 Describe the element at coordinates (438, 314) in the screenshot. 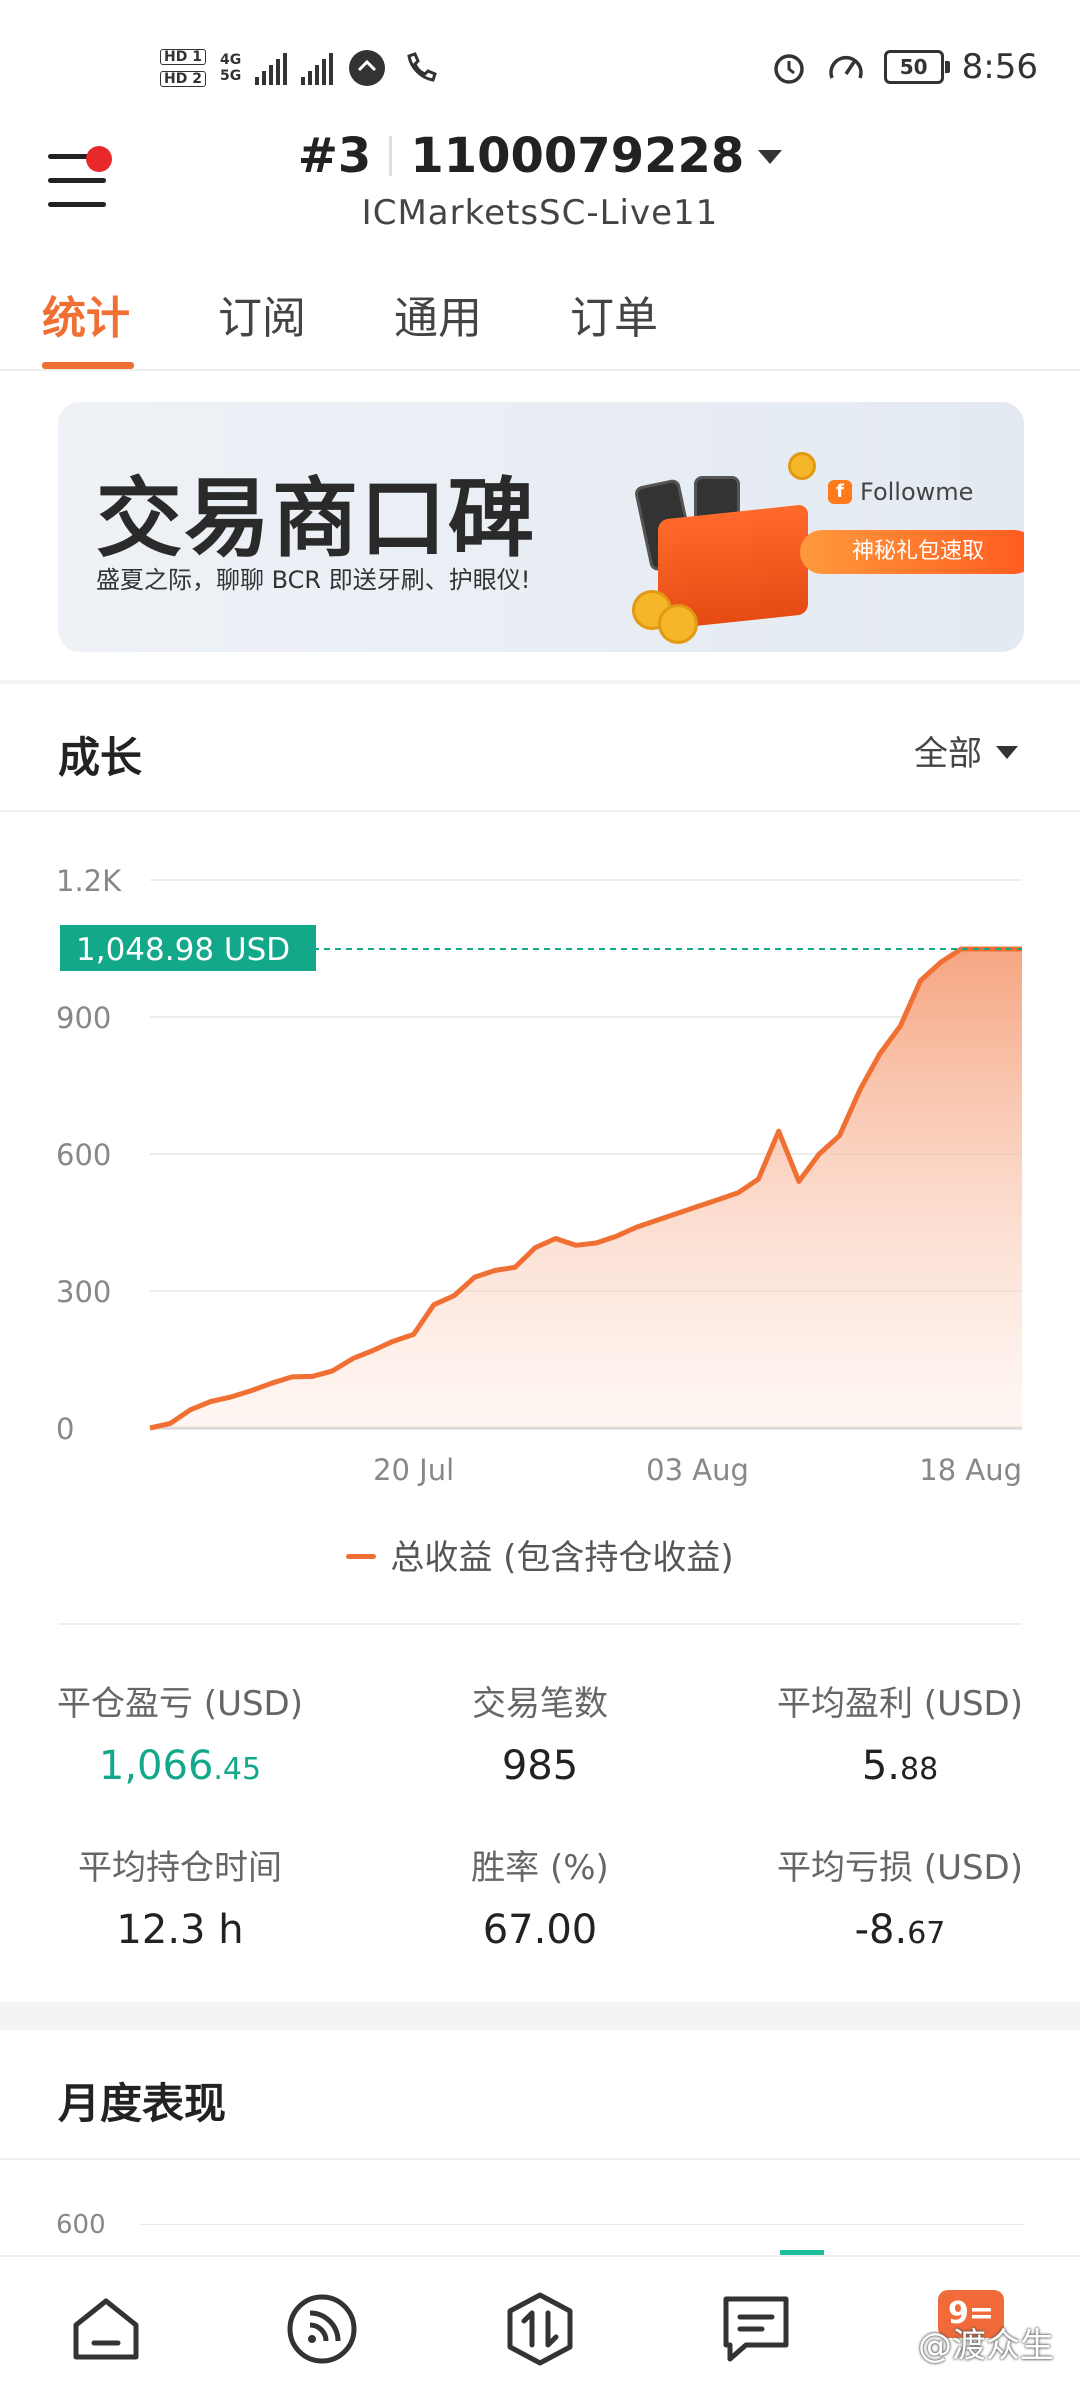

I see `tab-general: 通用` at that location.